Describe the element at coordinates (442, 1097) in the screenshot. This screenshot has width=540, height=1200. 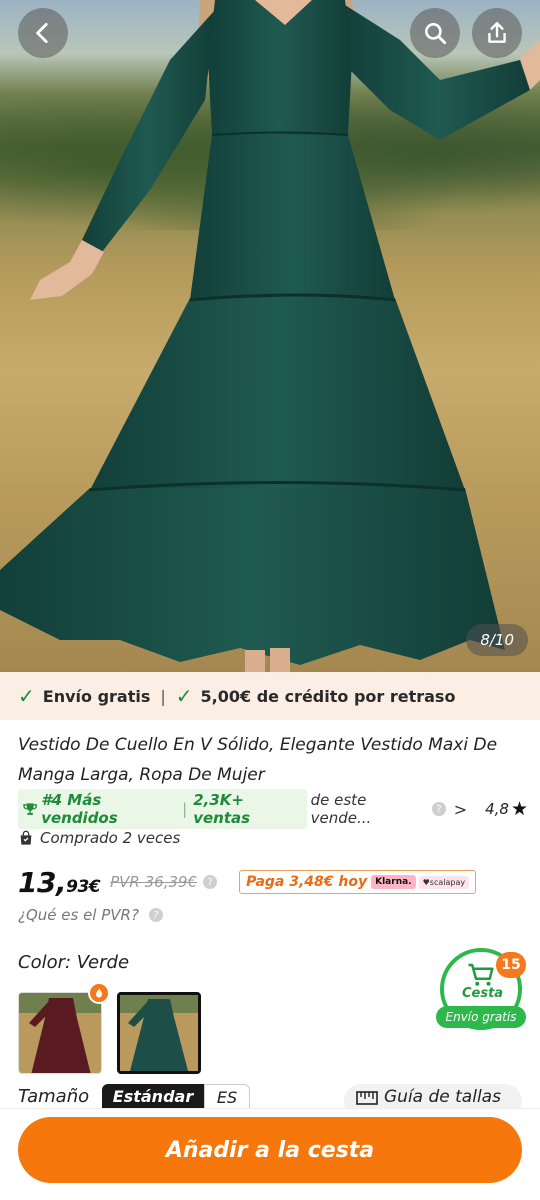
I see `size-guide-text: Guía de tallas` at that location.